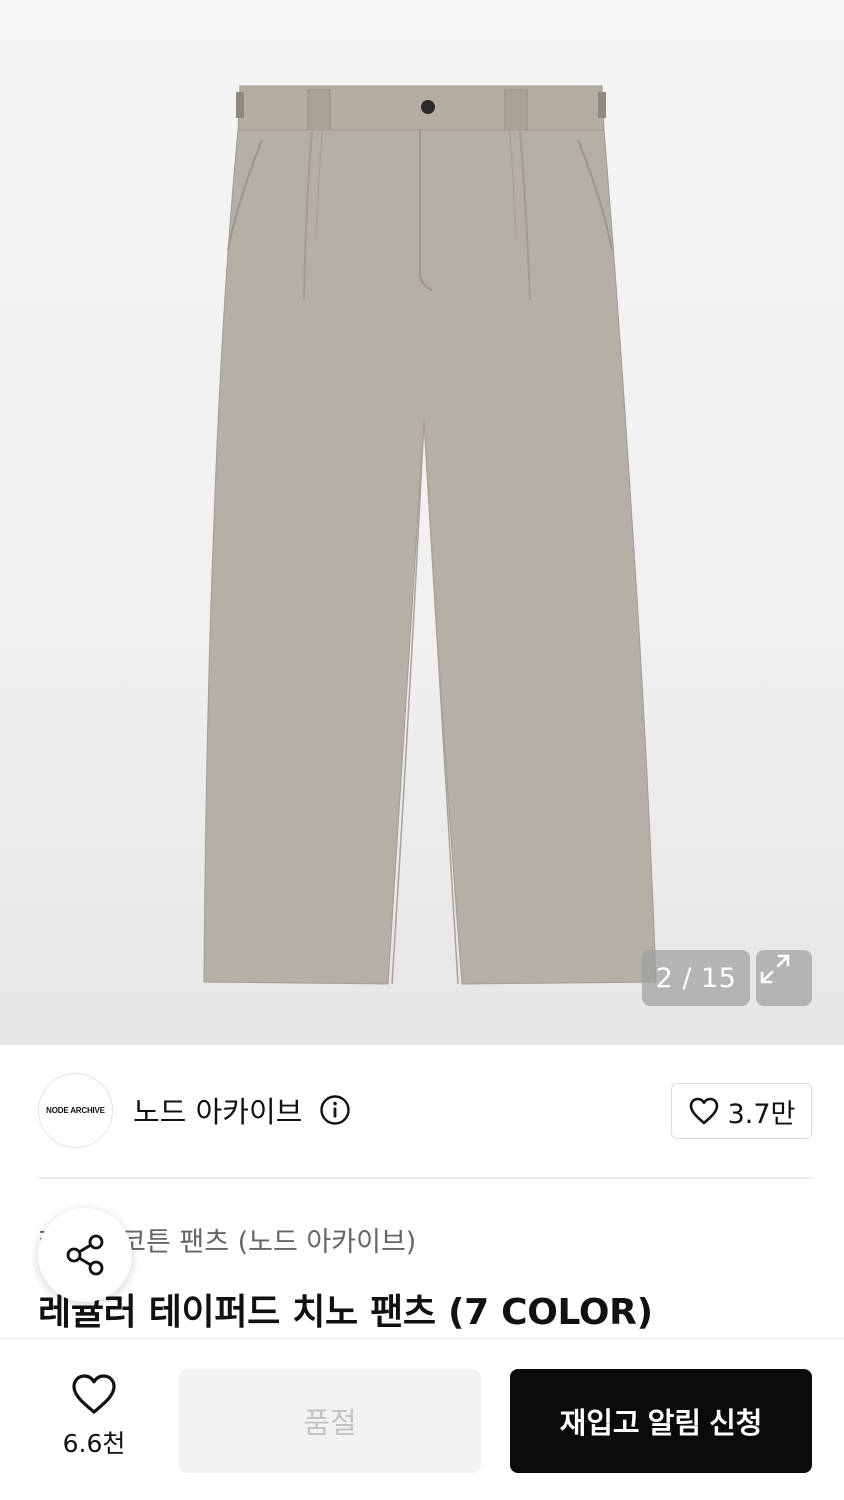 The image size is (844, 1500). I want to click on share-icon, so click(85, 1255).